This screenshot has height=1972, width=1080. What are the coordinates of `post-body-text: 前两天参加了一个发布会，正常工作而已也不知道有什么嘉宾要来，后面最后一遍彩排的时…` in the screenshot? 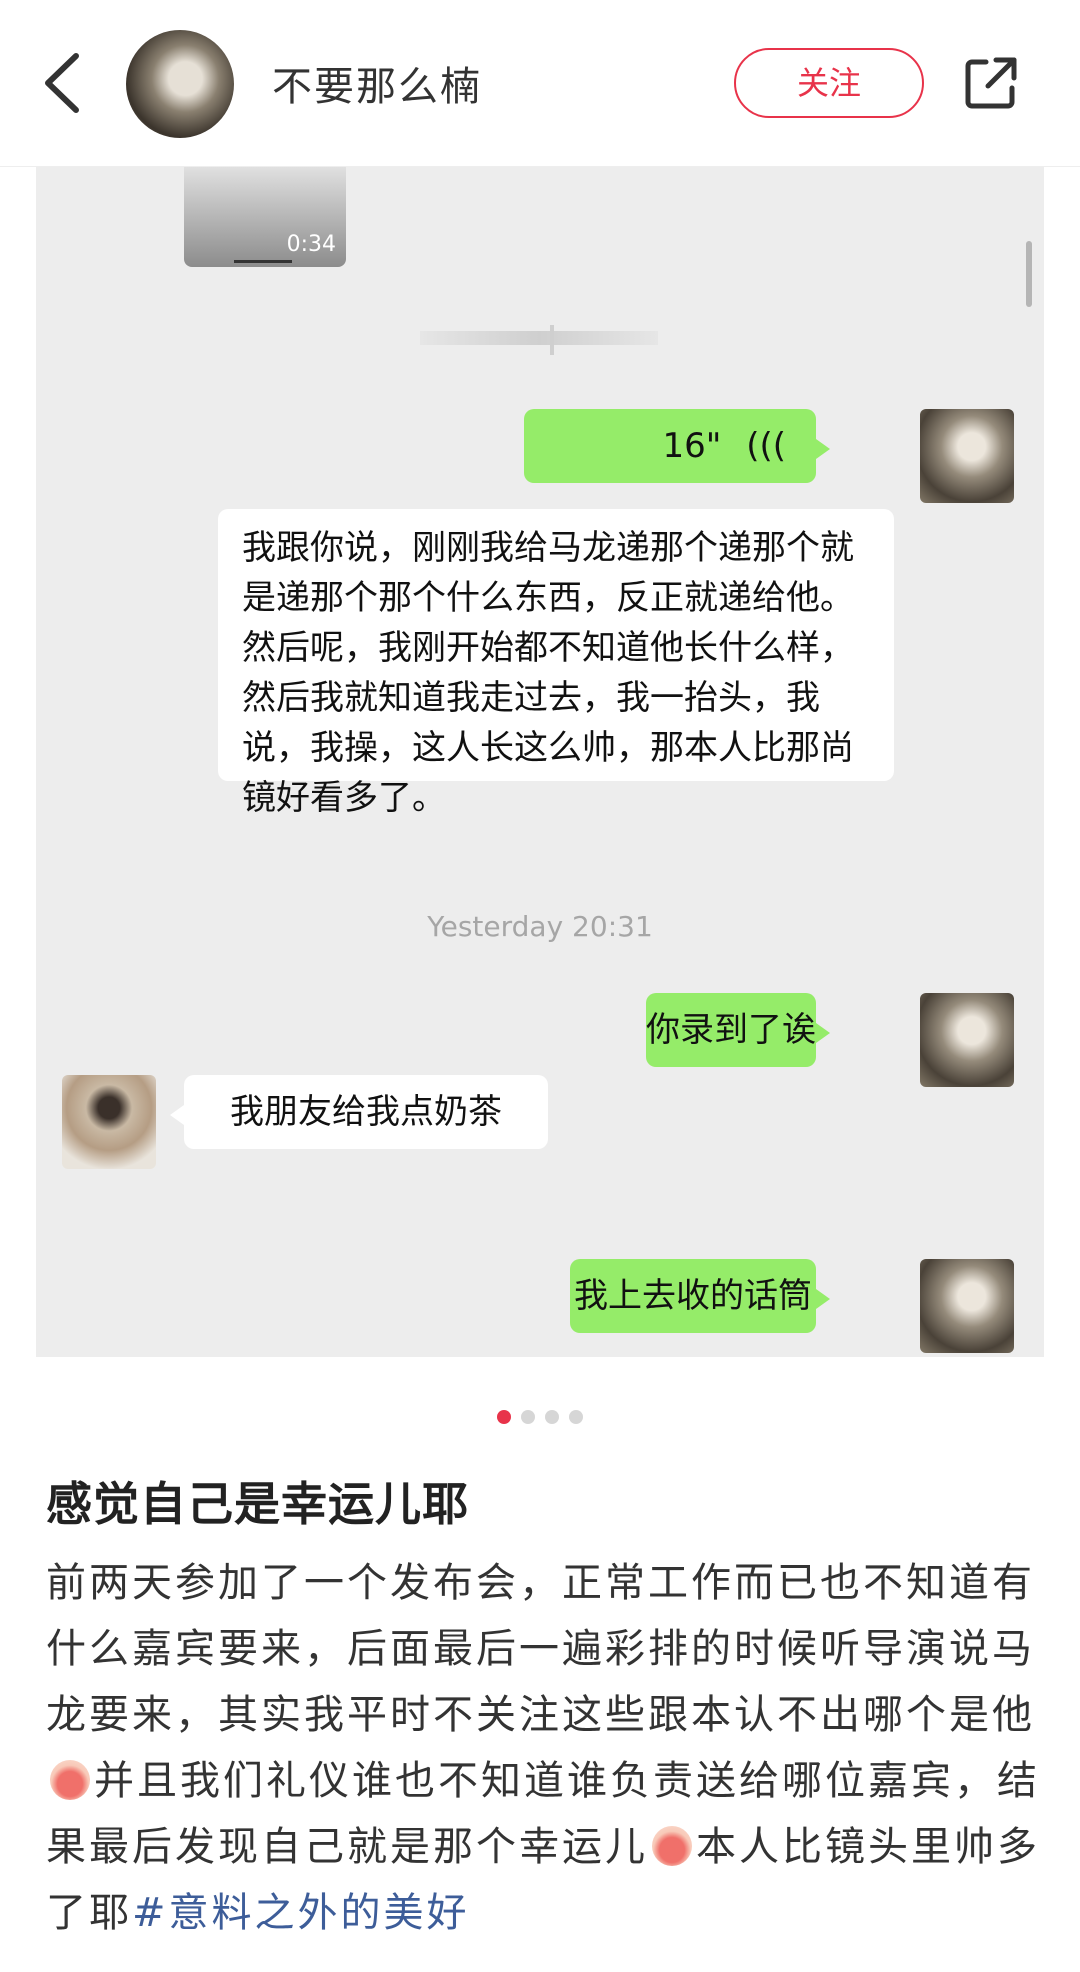 It's located at (540, 1649).